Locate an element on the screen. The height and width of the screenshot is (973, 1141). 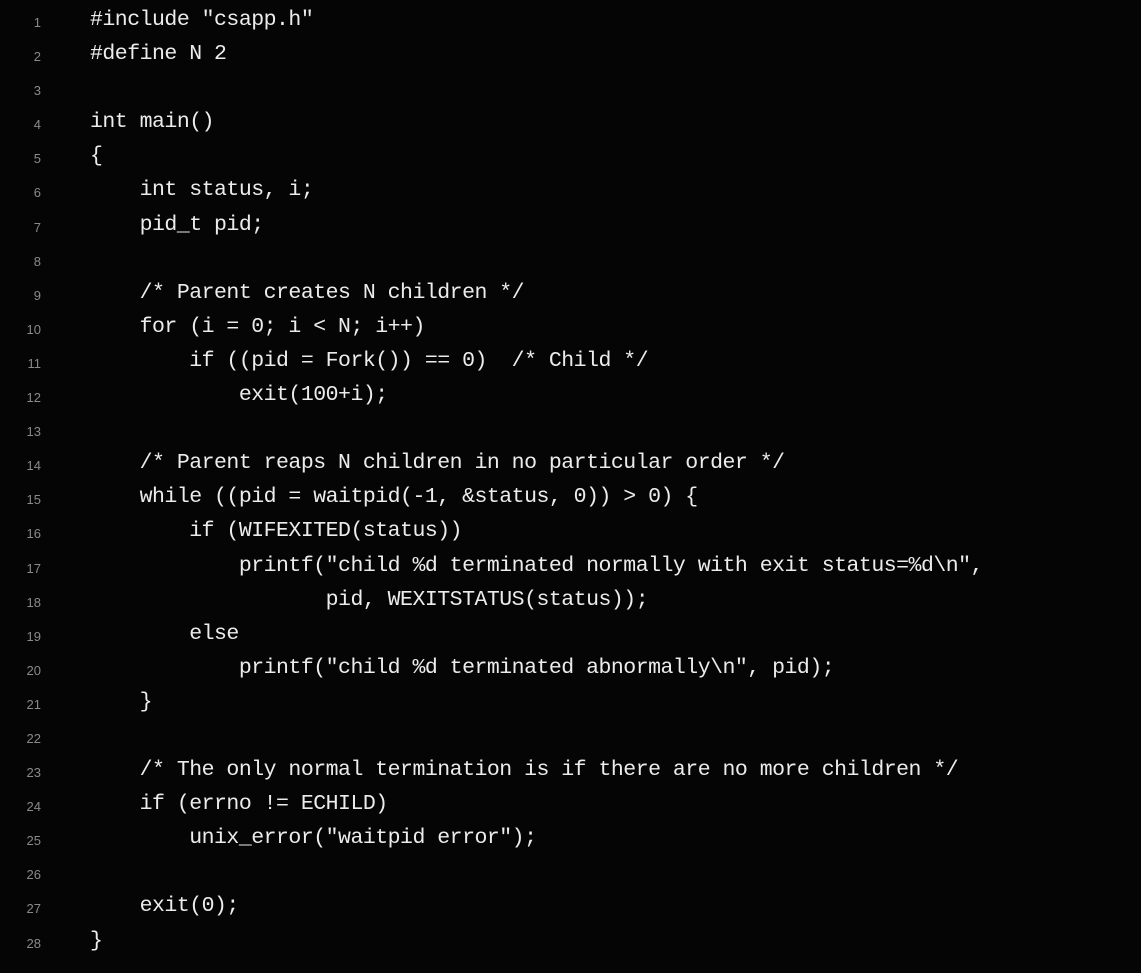
line-number: 2 is located at coordinates (37, 57).